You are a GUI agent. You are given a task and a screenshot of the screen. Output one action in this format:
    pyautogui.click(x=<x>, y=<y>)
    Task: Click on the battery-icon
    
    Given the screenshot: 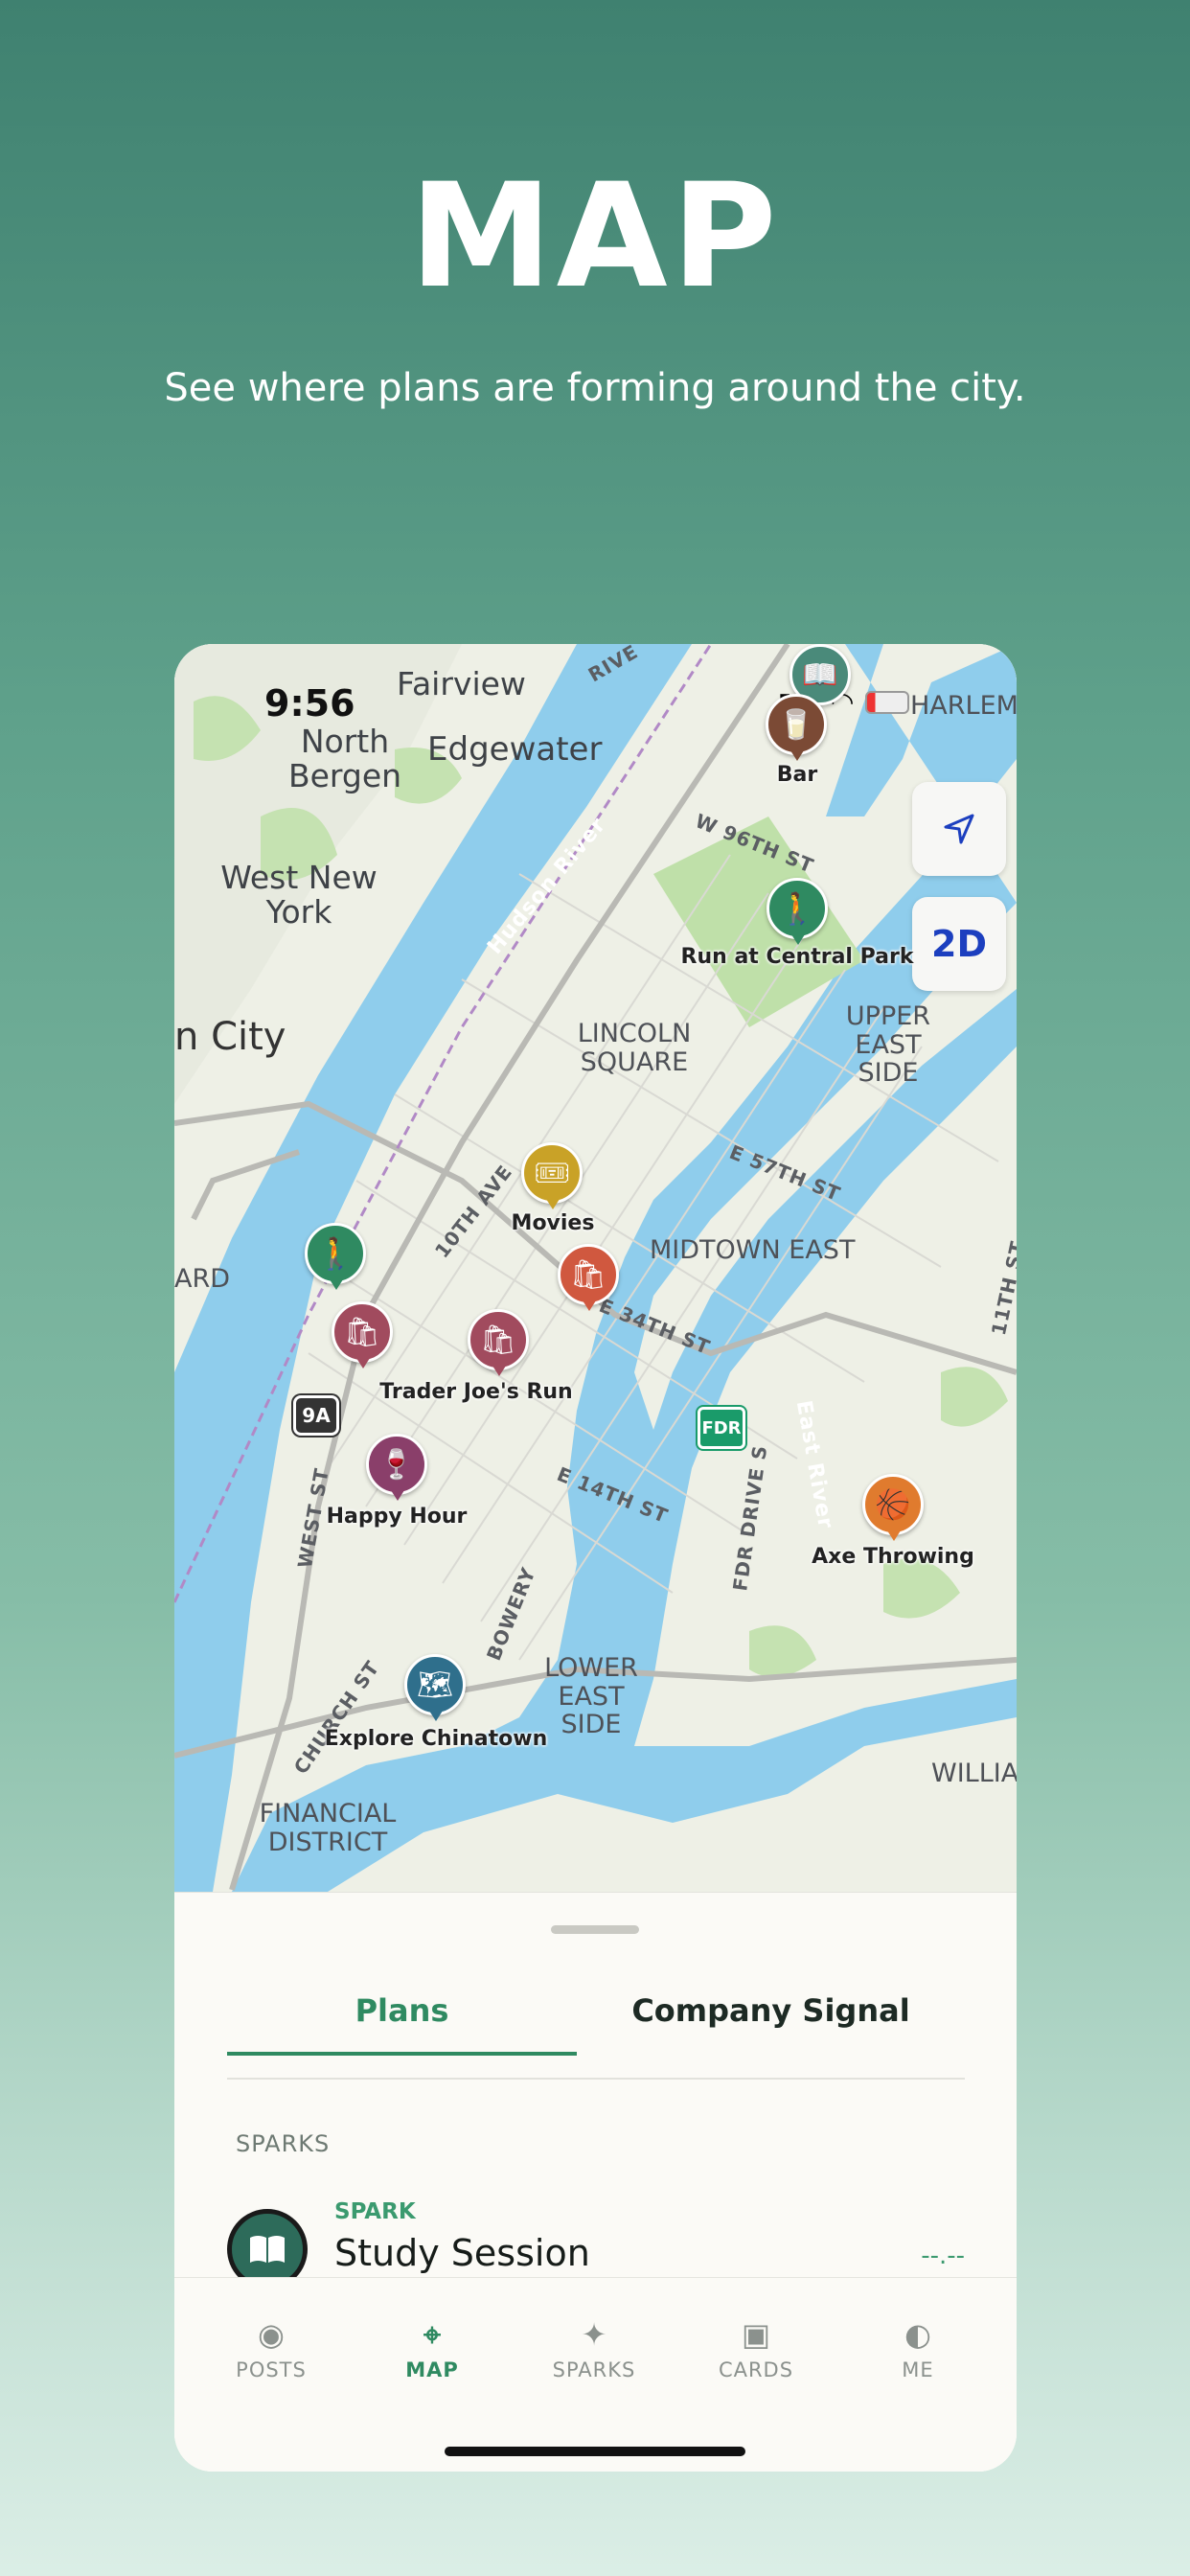 What is the action you would take?
    pyautogui.click(x=888, y=702)
    